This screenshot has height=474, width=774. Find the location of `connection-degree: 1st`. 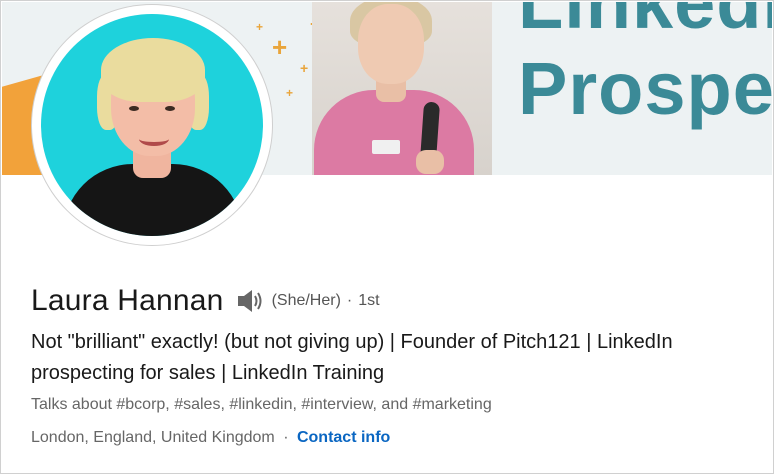

connection-degree: 1st is located at coordinates (369, 300).